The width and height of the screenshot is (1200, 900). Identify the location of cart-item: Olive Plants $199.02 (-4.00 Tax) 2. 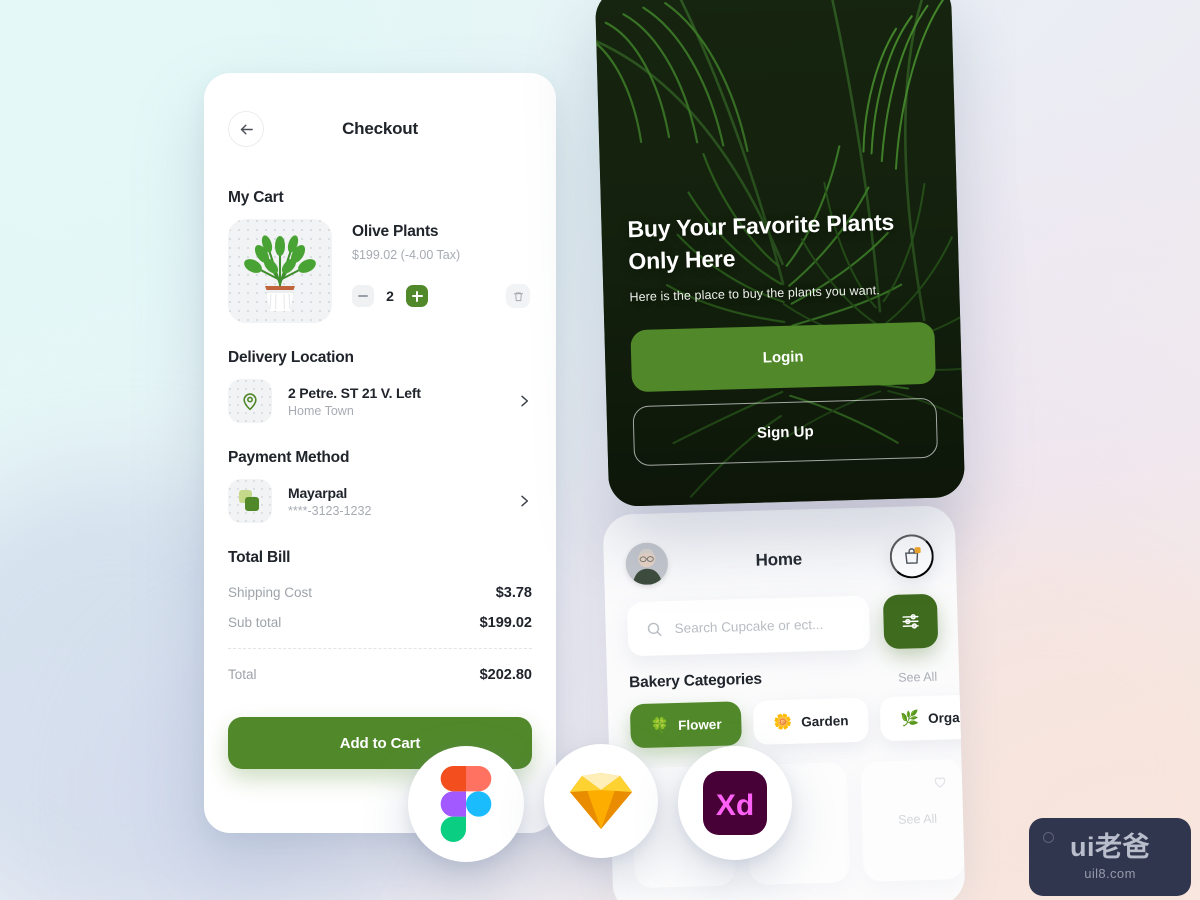
(380, 265).